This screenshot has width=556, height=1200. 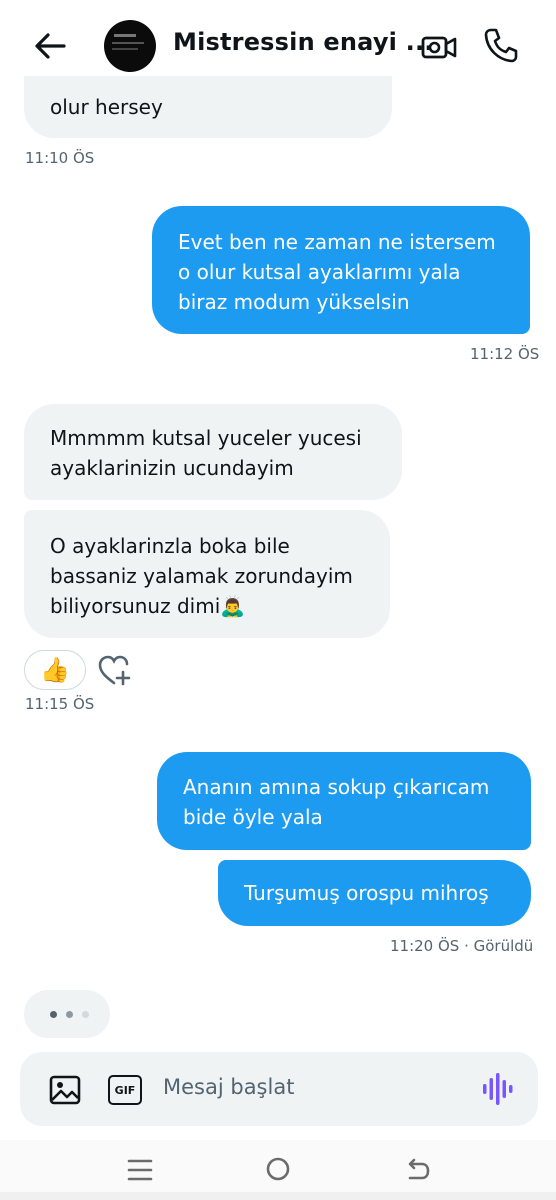 What do you see at coordinates (115, 670) in the screenshot?
I see `add-reaction-heart-icon` at bounding box center [115, 670].